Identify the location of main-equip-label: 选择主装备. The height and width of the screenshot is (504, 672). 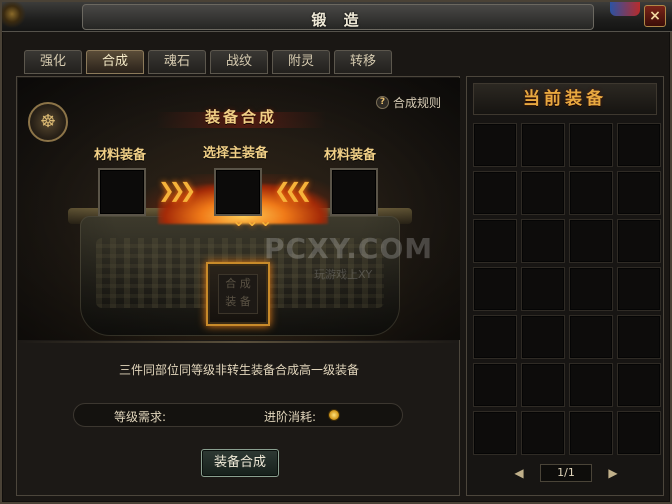
(236, 153).